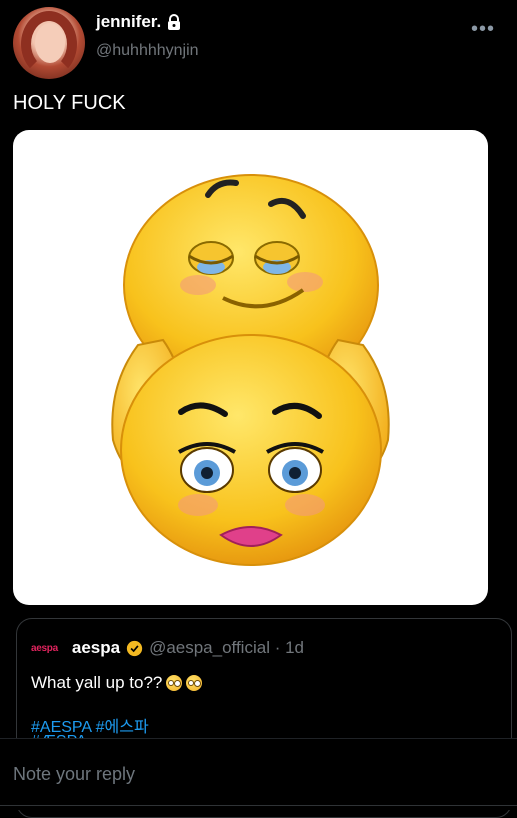 This screenshot has width=517, height=818. I want to click on avatar, so click(49, 43).